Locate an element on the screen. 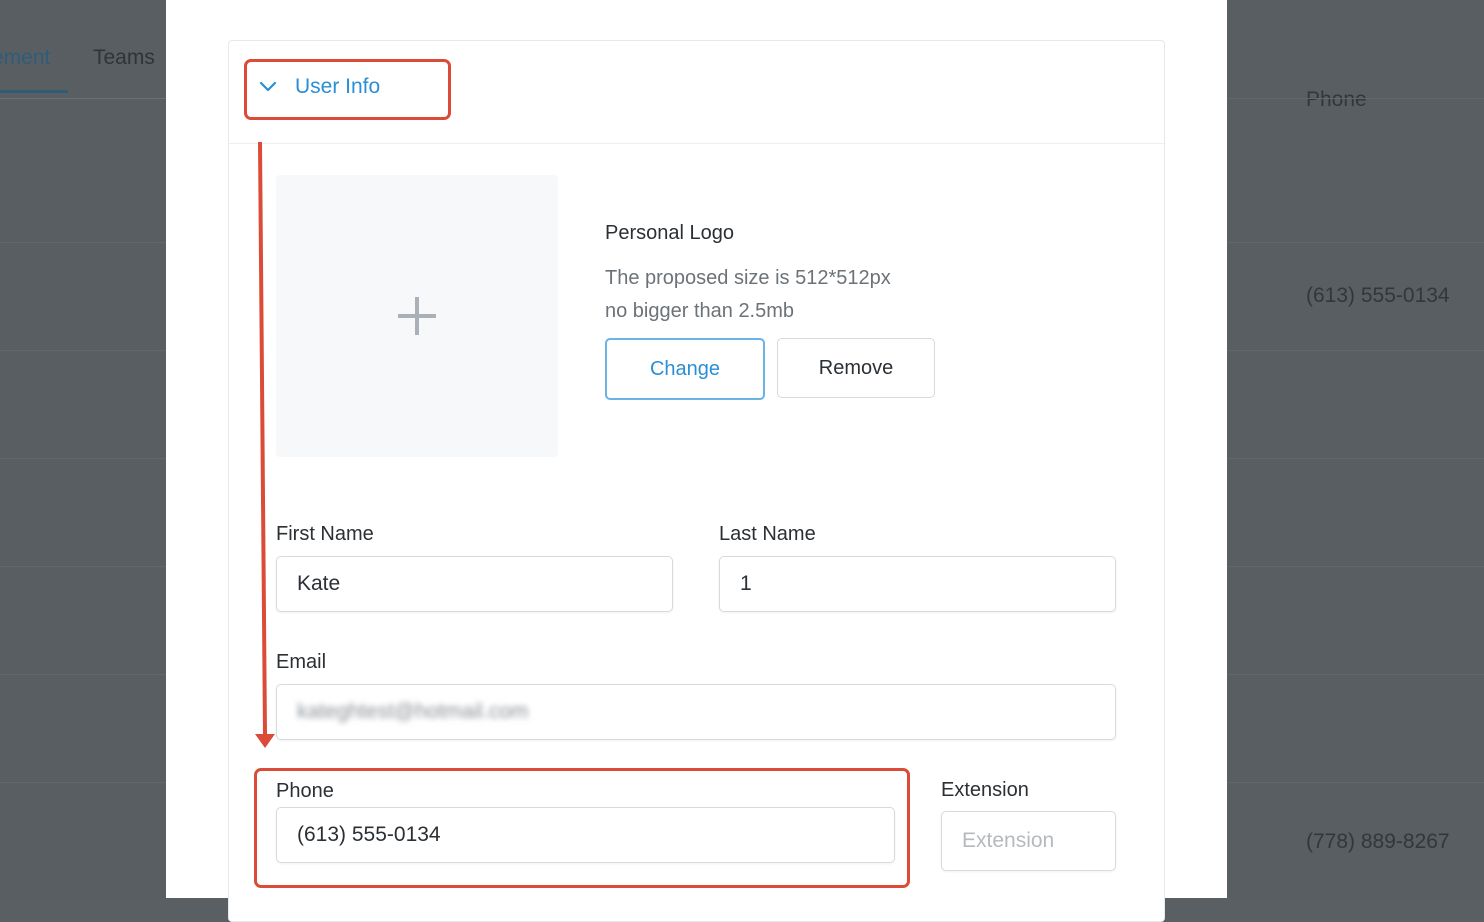 The height and width of the screenshot is (922, 1484). annotation-highlight-phone is located at coordinates (582, 828).